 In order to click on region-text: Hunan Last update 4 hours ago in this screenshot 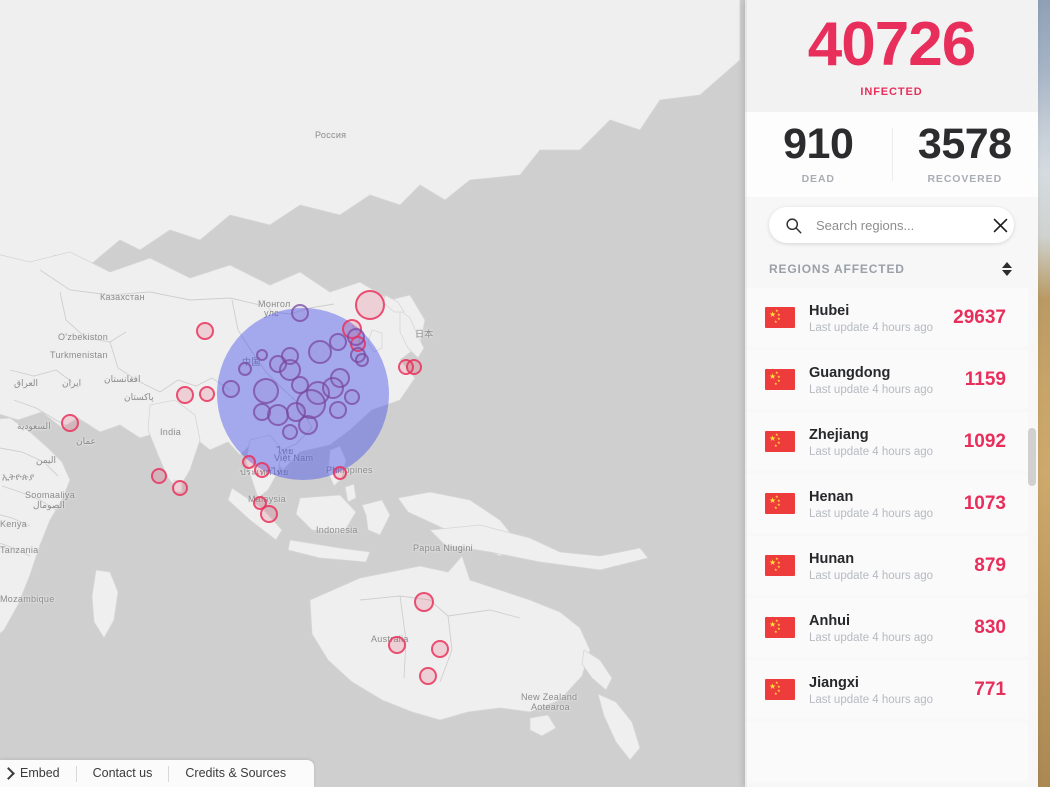, I will do `click(876, 566)`.